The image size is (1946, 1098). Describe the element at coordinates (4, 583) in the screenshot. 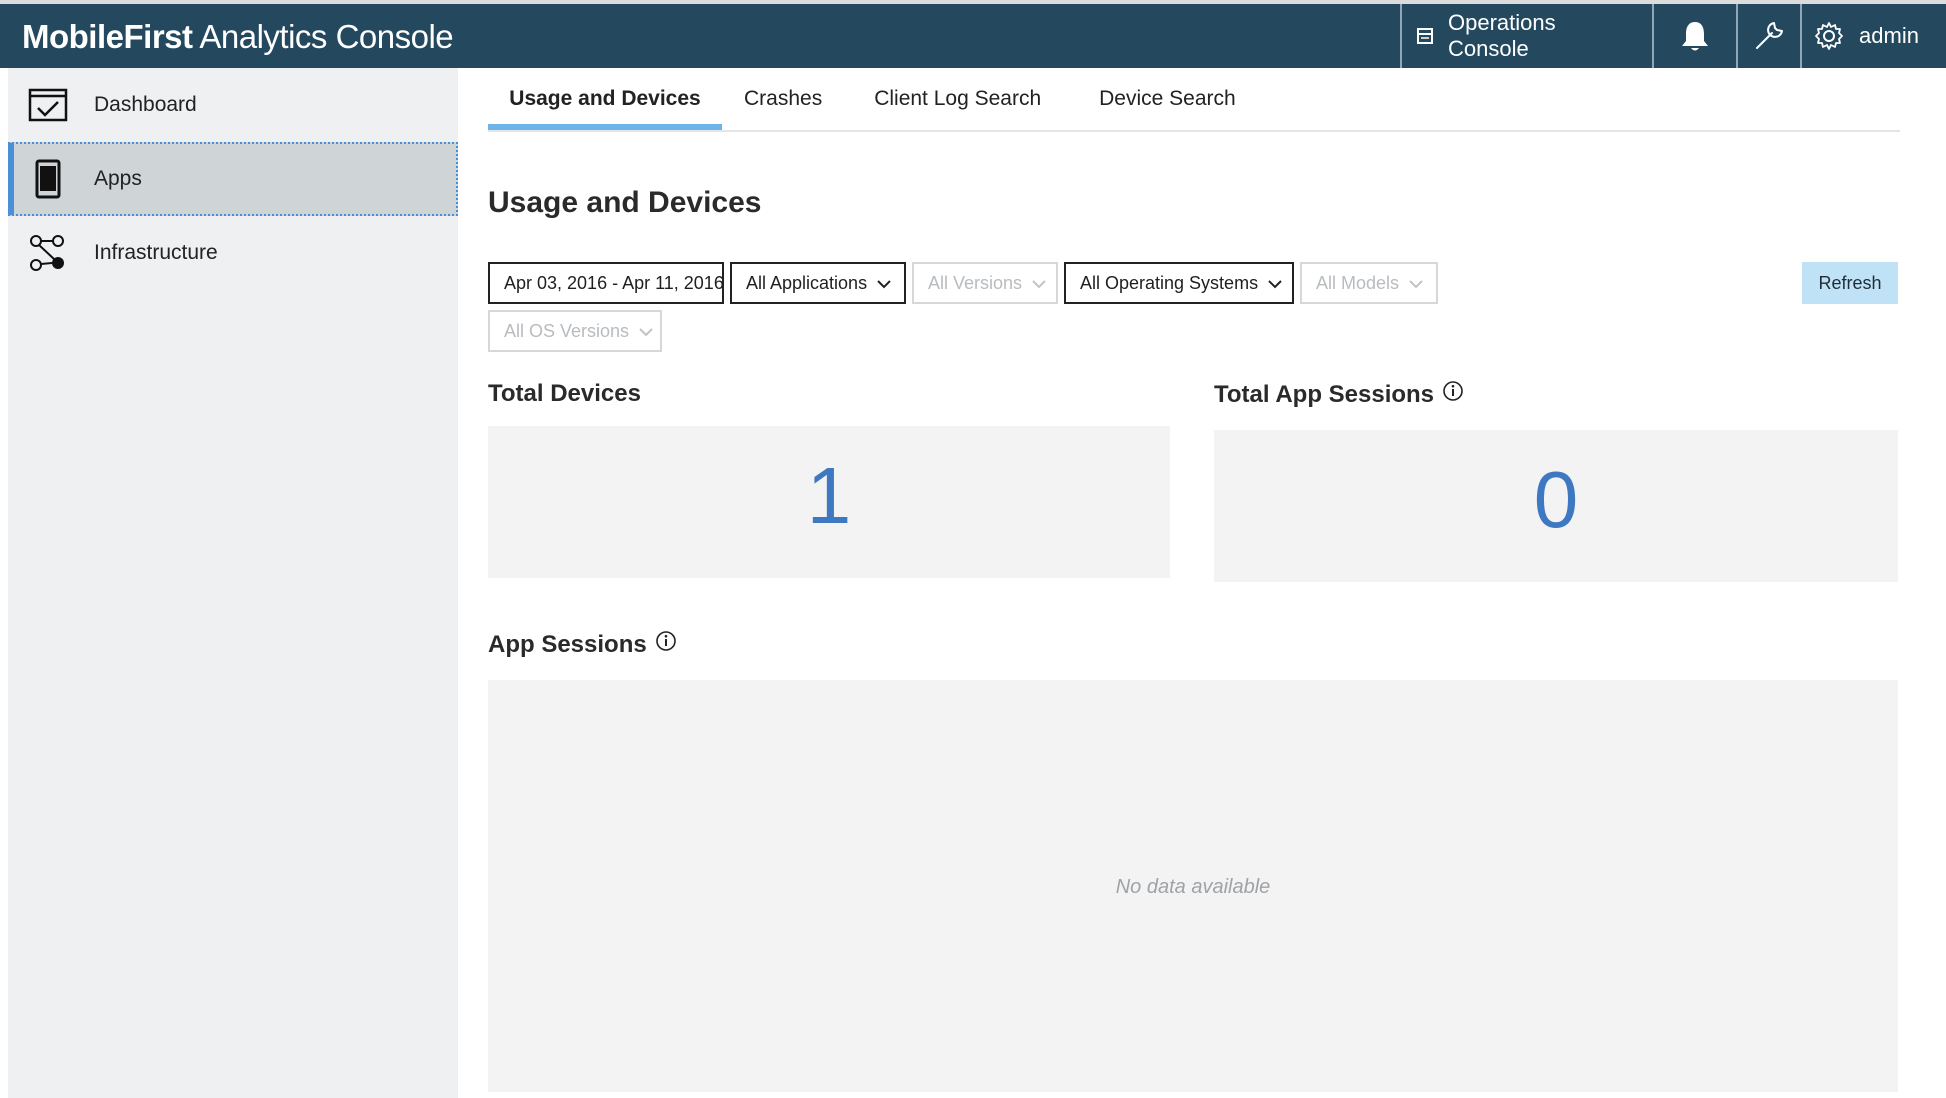

I see `sidebar-edge` at that location.